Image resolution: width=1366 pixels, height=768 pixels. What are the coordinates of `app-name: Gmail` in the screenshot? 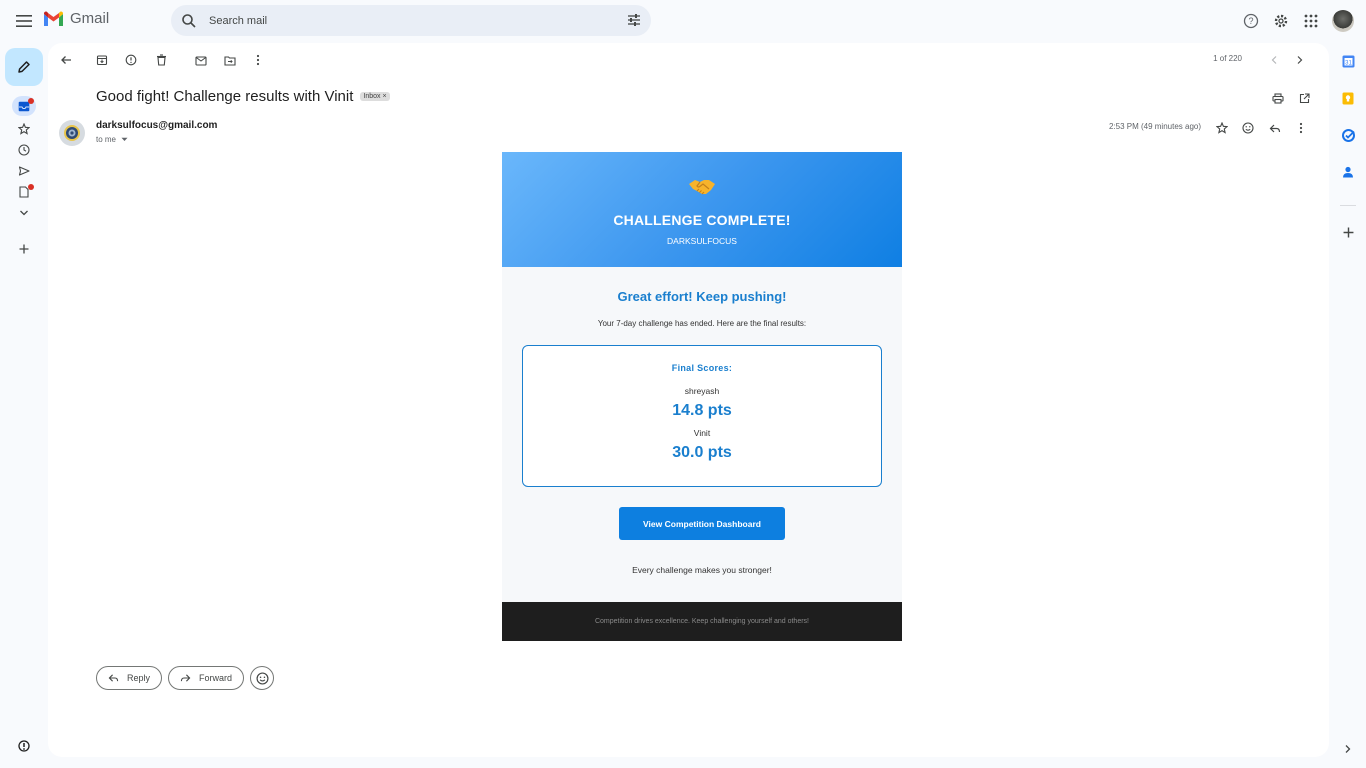 It's located at (90, 18).